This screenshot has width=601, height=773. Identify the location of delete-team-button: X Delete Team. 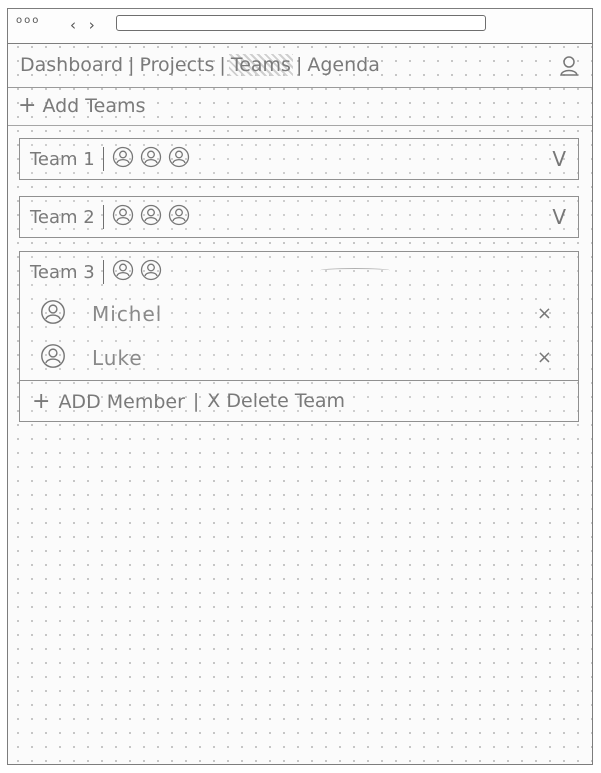
(276, 401).